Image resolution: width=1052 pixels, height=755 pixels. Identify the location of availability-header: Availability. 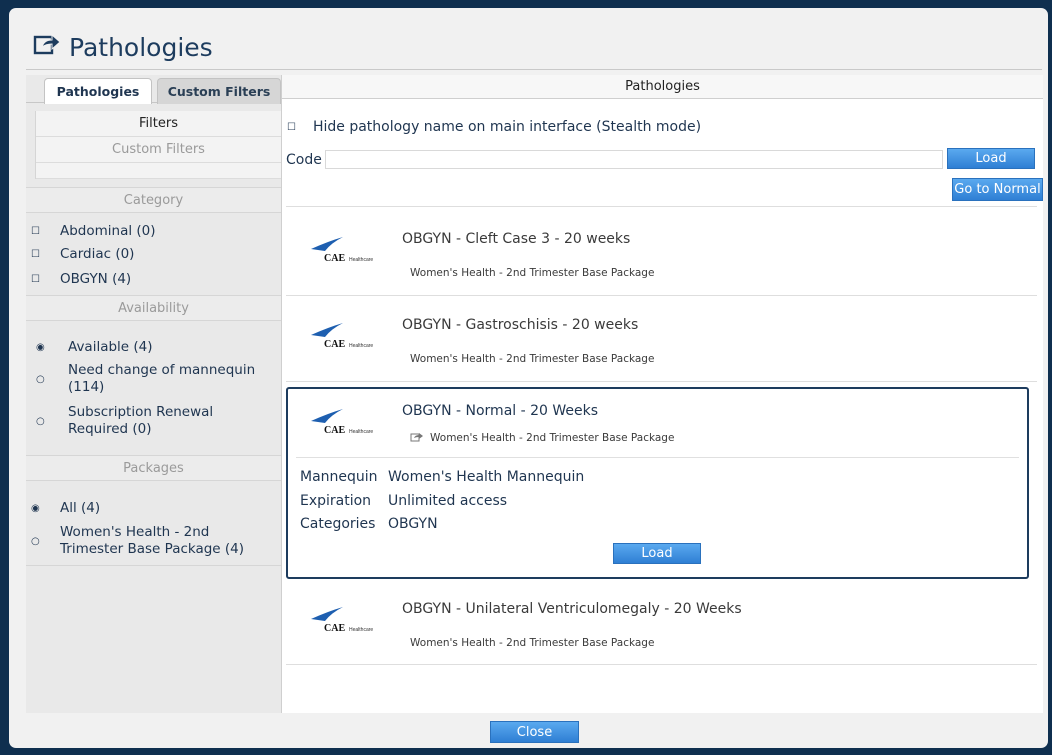
(153, 308).